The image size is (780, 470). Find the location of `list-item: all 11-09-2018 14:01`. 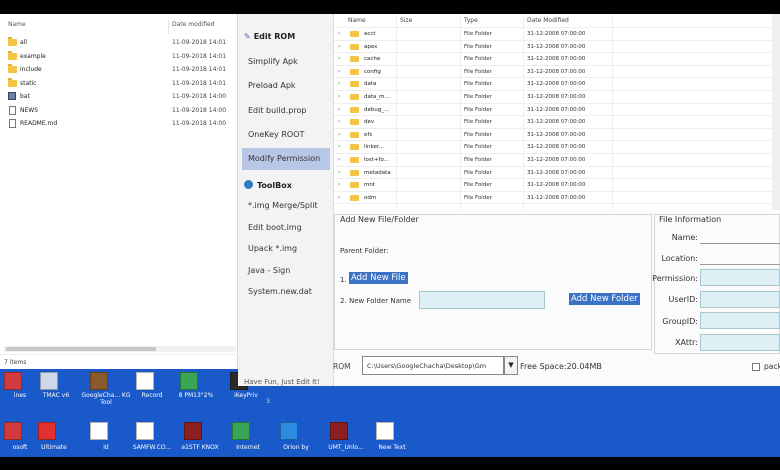

list-item: all 11-09-2018 14:01 is located at coordinates (119, 42).